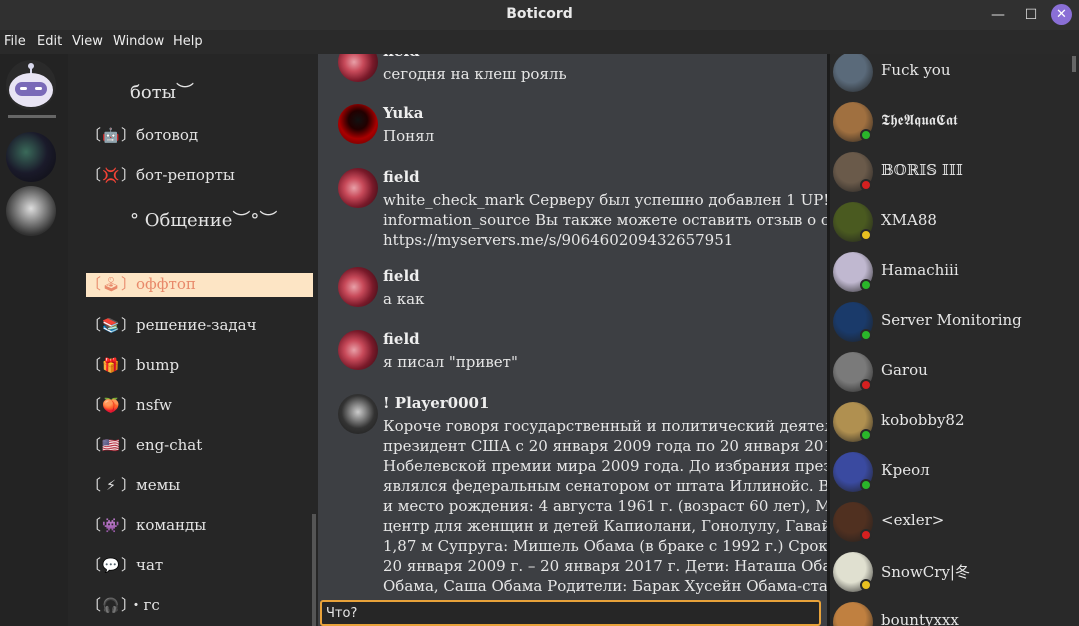  I want to click on maximize-button: ☐, so click(1031, 15).